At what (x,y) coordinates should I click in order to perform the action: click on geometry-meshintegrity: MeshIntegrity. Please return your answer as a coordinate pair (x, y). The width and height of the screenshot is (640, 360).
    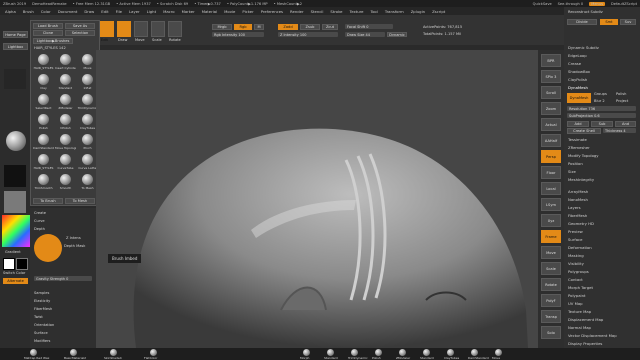
    Looking at the image, I should click on (581, 179).